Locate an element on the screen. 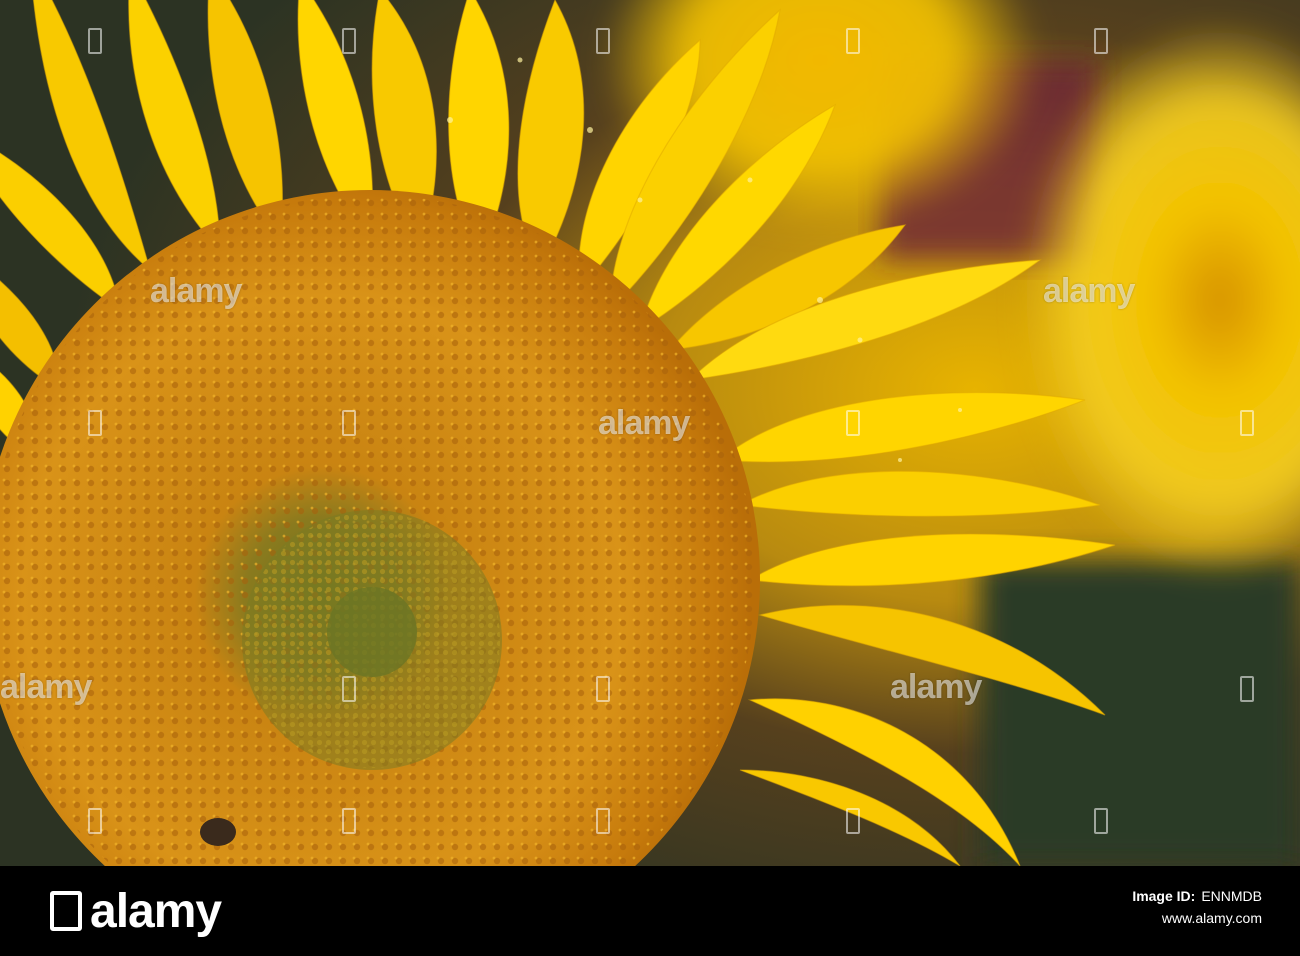 The image size is (1300, 956). image-id: ENNMDB is located at coordinates (1231, 896).